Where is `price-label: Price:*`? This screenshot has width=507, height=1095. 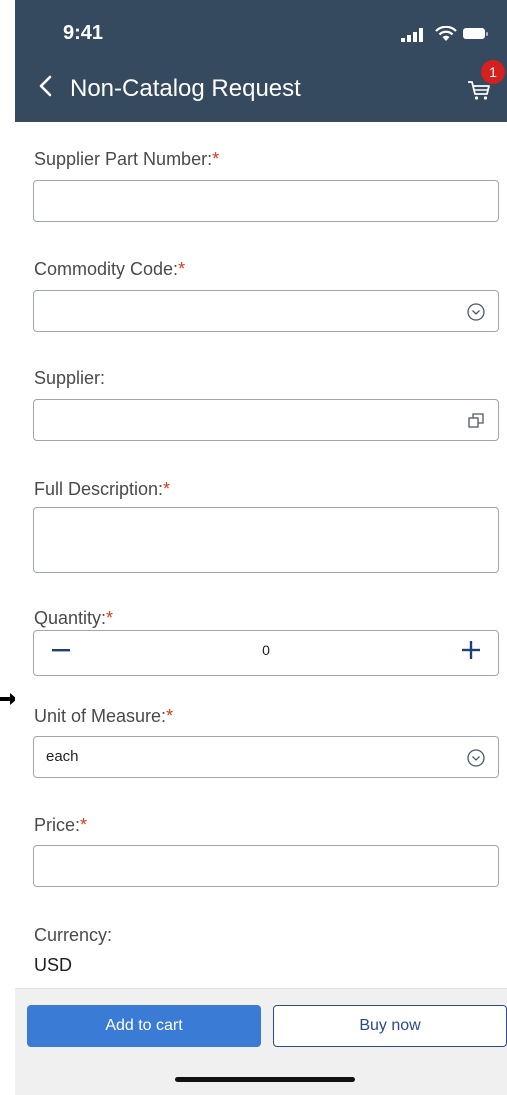 price-label: Price:* is located at coordinates (61, 825).